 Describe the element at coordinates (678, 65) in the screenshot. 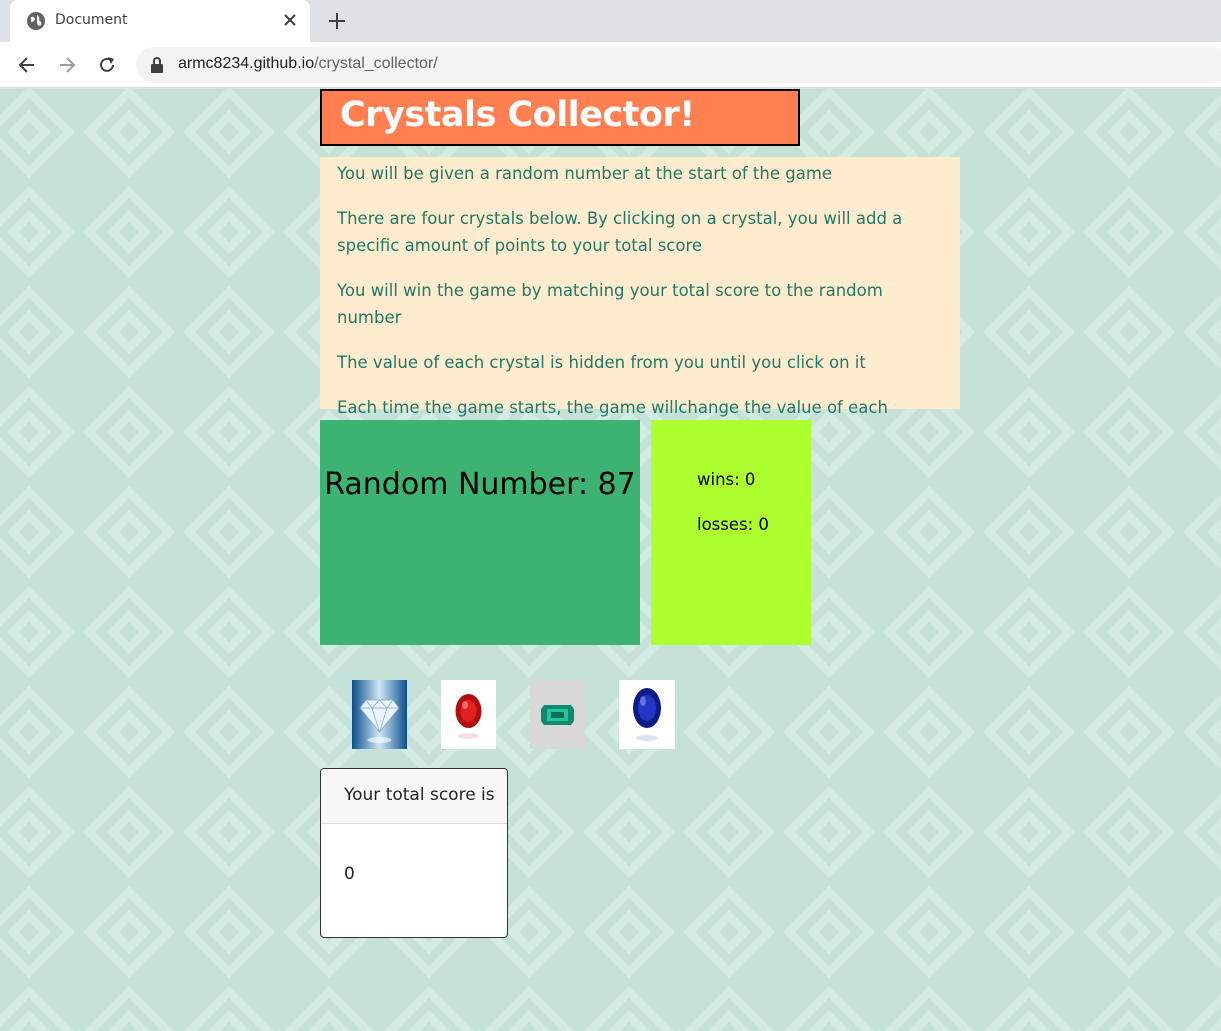

I see `address-bar: armc8234.github.io/crystal_collector/` at that location.